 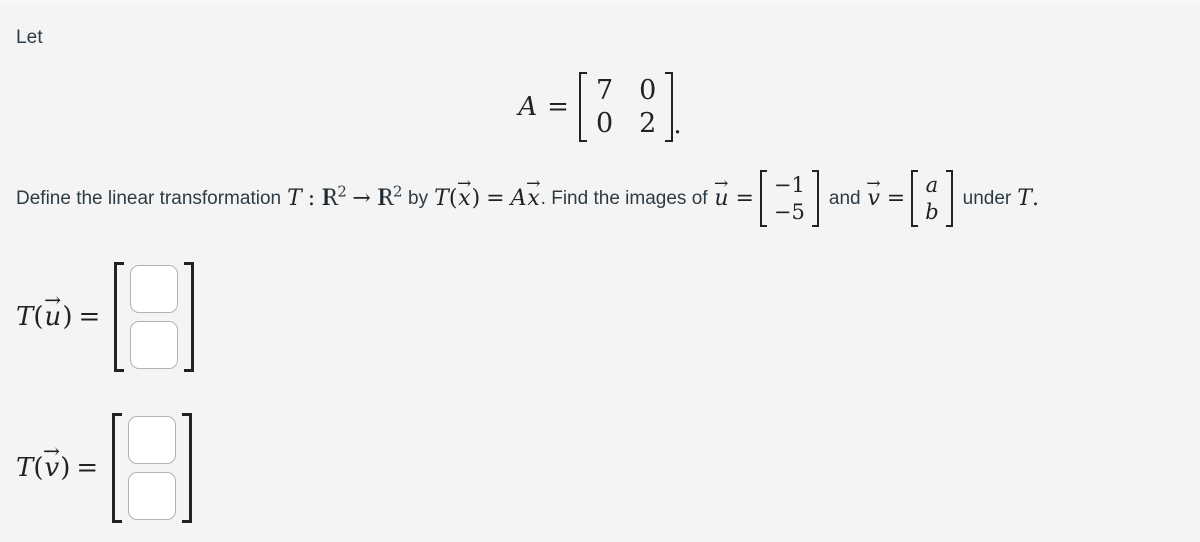 I want to click on vector-u-symbol: → u, so click(x=722, y=193).